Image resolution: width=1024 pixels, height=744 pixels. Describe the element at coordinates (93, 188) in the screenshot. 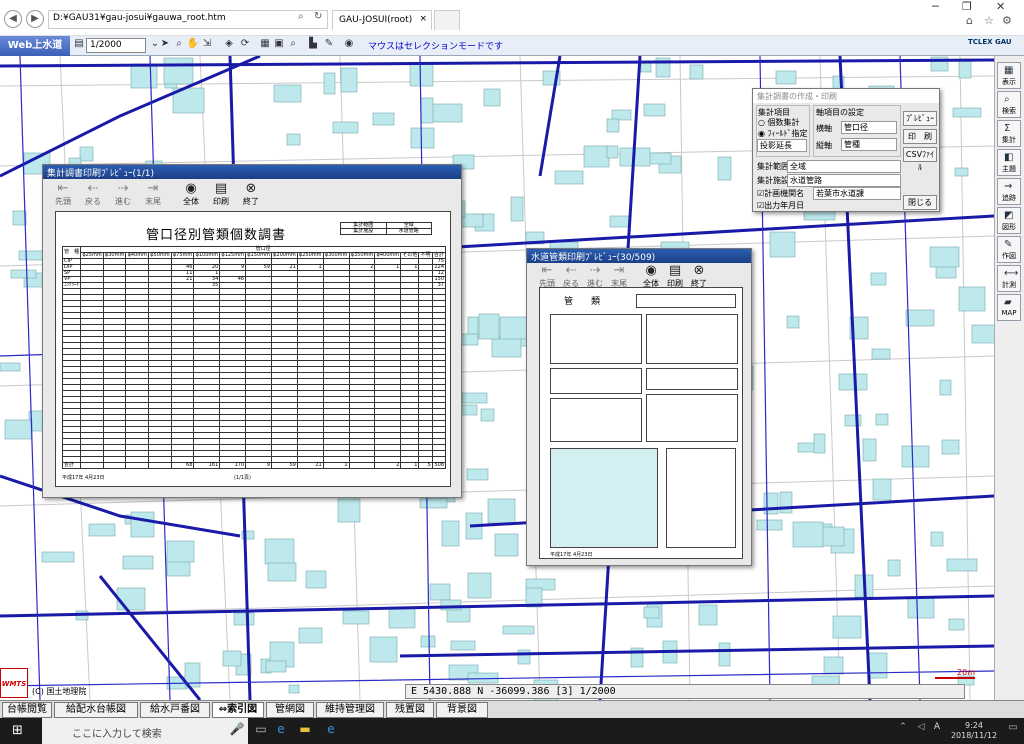

I see `prev-icon: ⇠` at that location.